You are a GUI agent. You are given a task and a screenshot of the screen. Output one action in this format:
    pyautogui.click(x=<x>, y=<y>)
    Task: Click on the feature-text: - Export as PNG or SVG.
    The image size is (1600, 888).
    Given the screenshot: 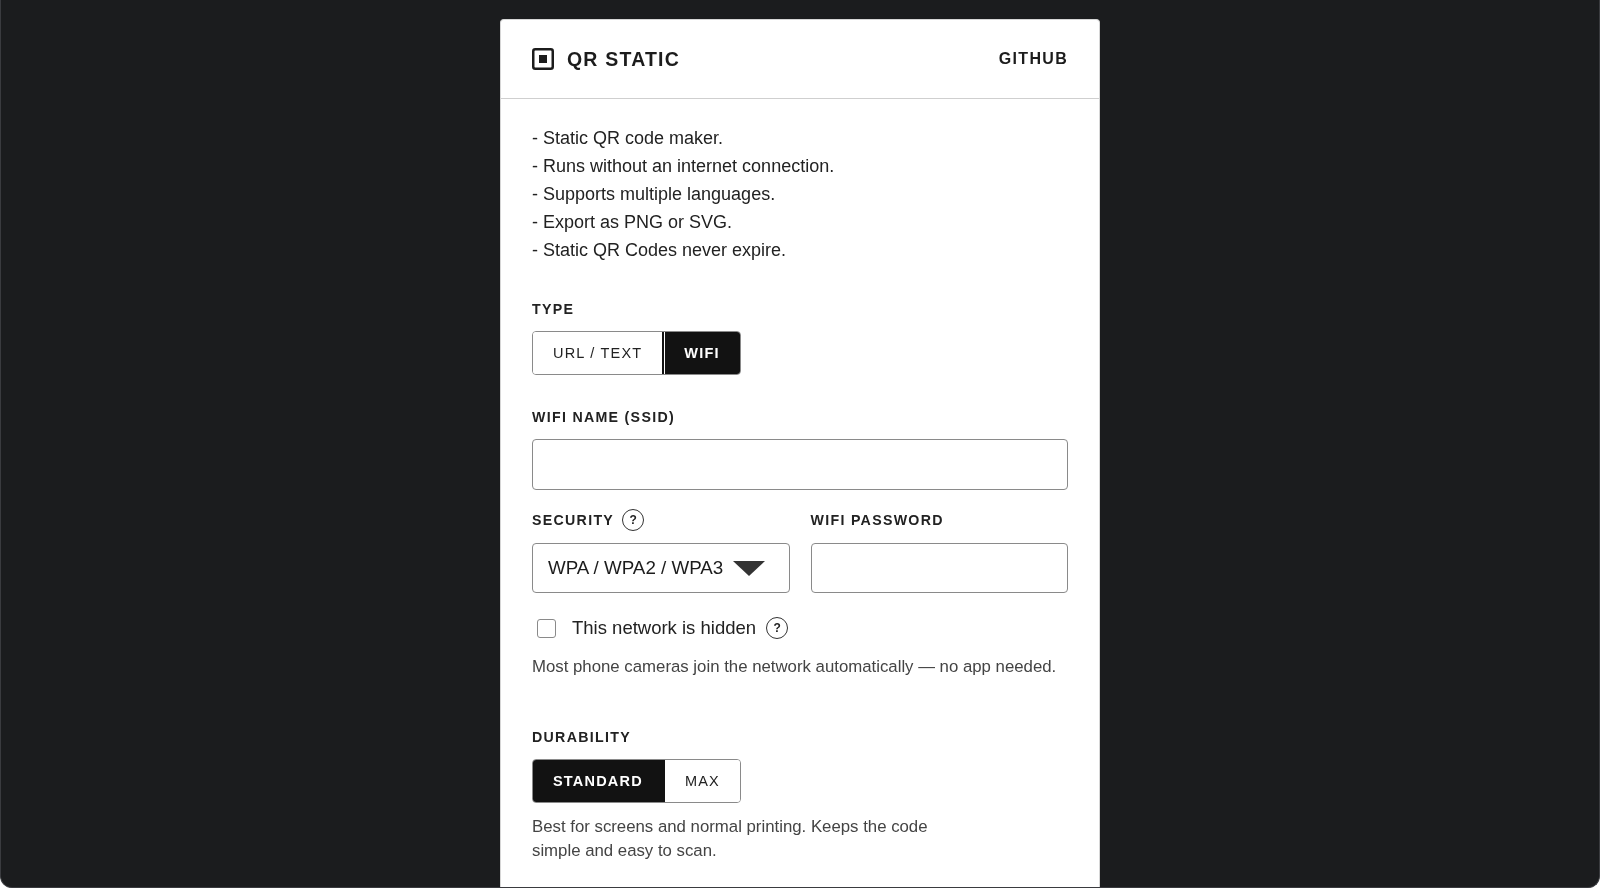 What is the action you would take?
    pyautogui.click(x=633, y=222)
    